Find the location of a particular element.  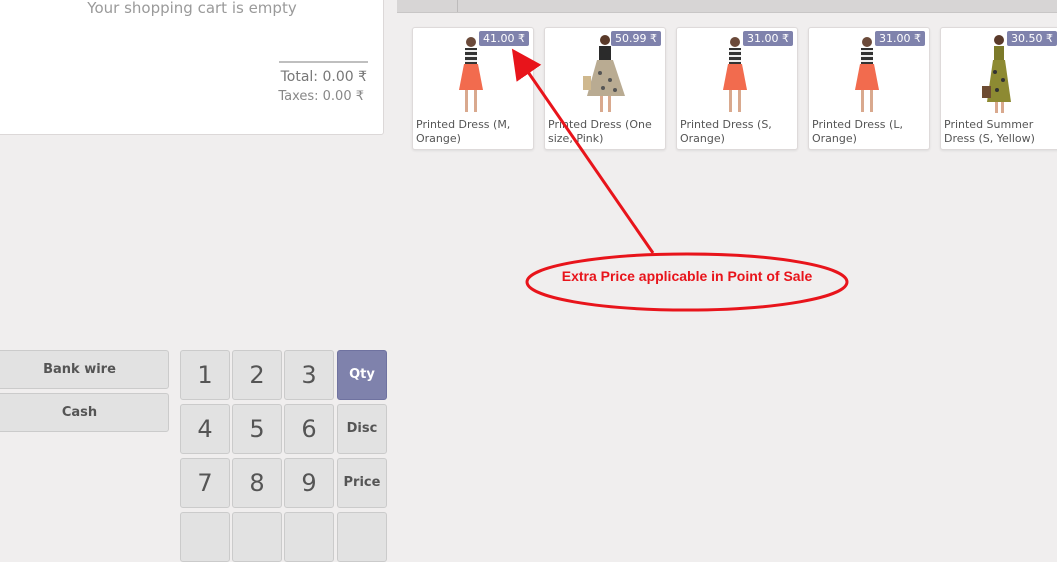

mode-qty-button: Qty is located at coordinates (362, 375).